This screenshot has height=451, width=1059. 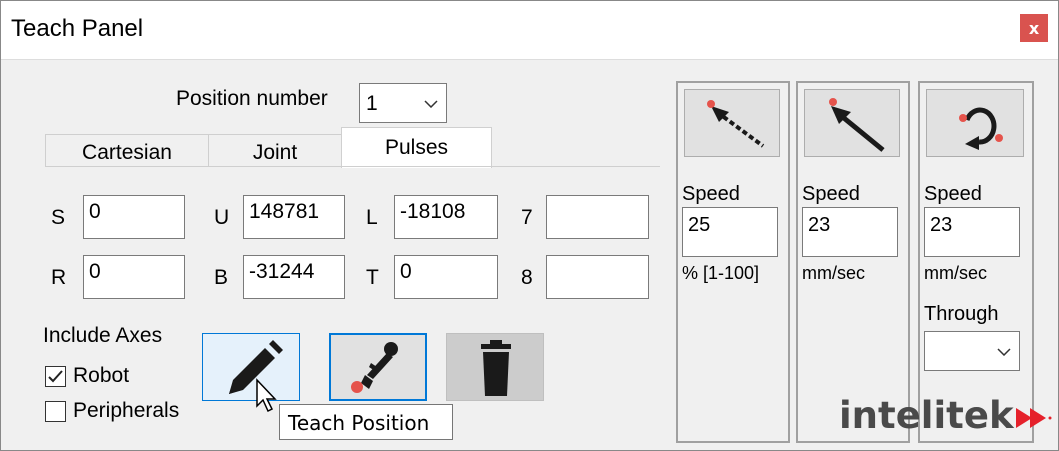 I want to click on title-bar: Teach Panel x, so click(x=529, y=30).